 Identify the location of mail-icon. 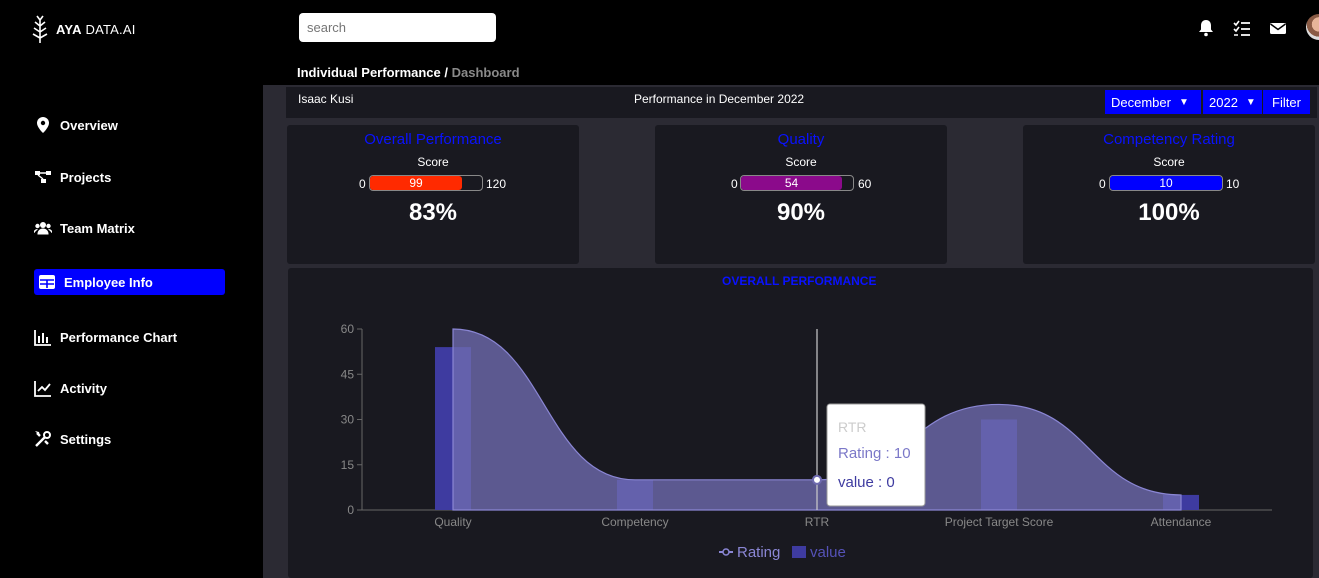
(1278, 28).